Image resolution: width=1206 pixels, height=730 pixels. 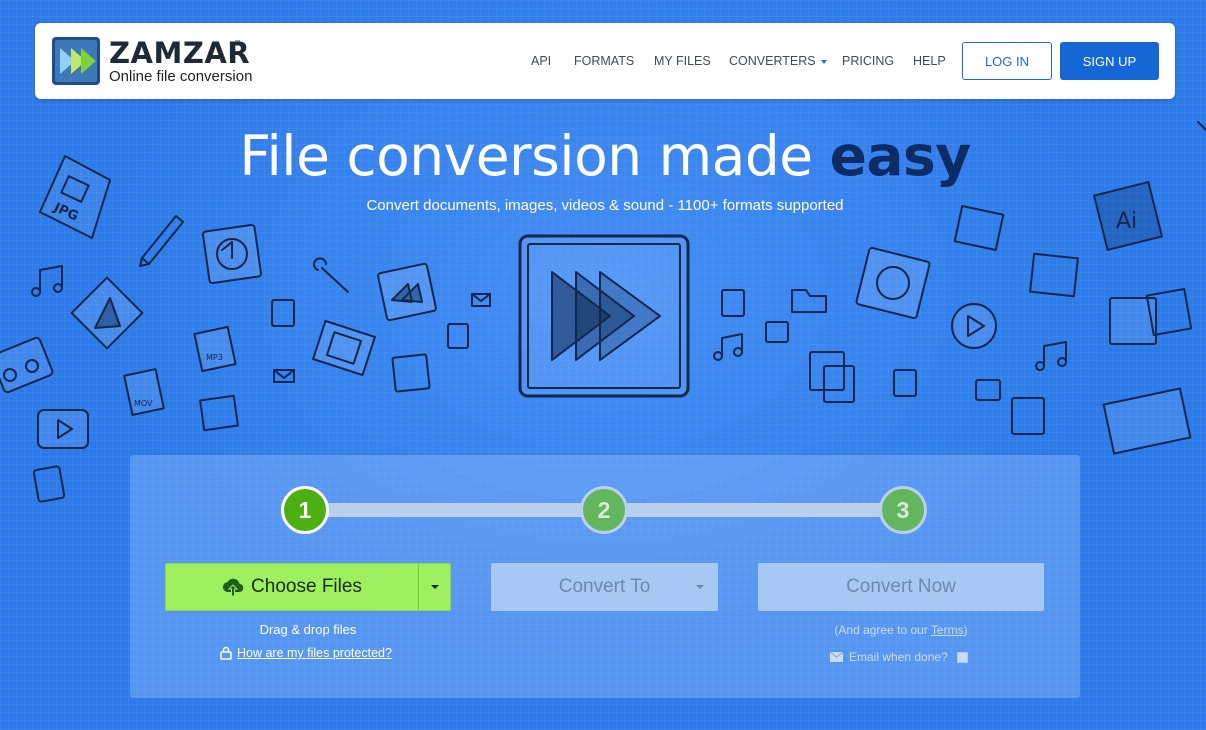 I want to click on login-button: LOG IN, so click(x=1007, y=61).